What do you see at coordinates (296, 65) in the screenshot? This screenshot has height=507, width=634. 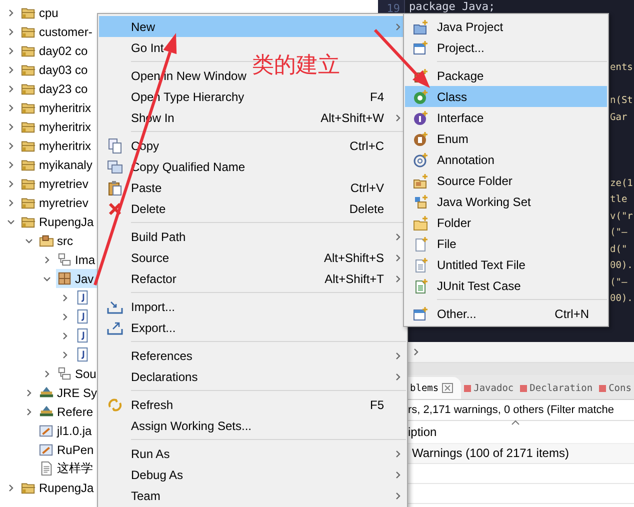 I see `annotation-text: 类的建立` at bounding box center [296, 65].